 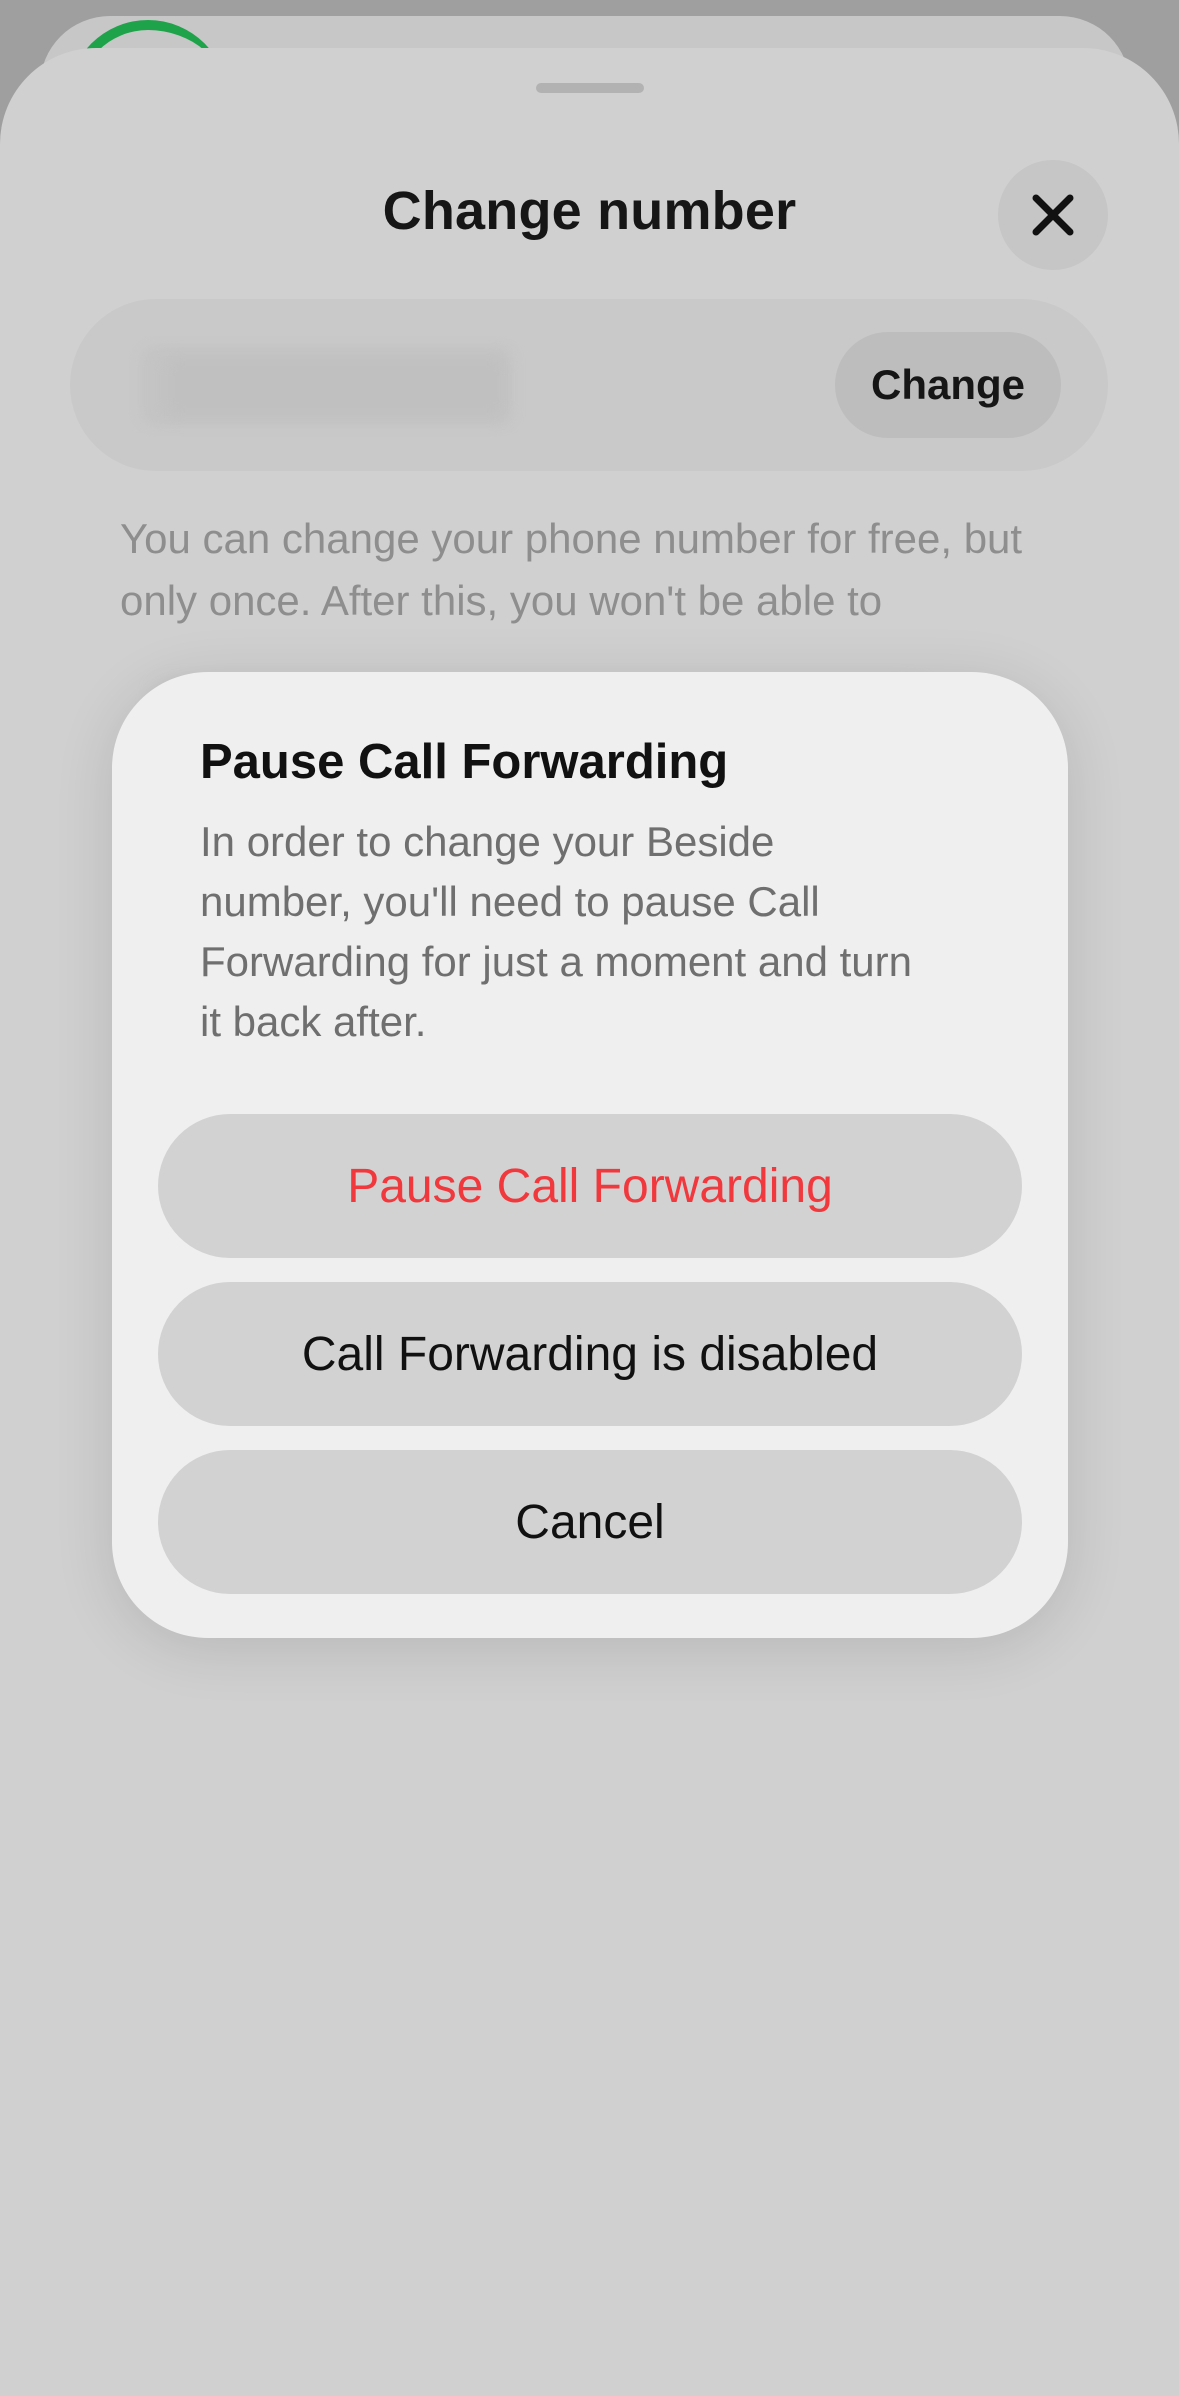 I want to click on cancel-button: Cancel, so click(x=590, y=1522).